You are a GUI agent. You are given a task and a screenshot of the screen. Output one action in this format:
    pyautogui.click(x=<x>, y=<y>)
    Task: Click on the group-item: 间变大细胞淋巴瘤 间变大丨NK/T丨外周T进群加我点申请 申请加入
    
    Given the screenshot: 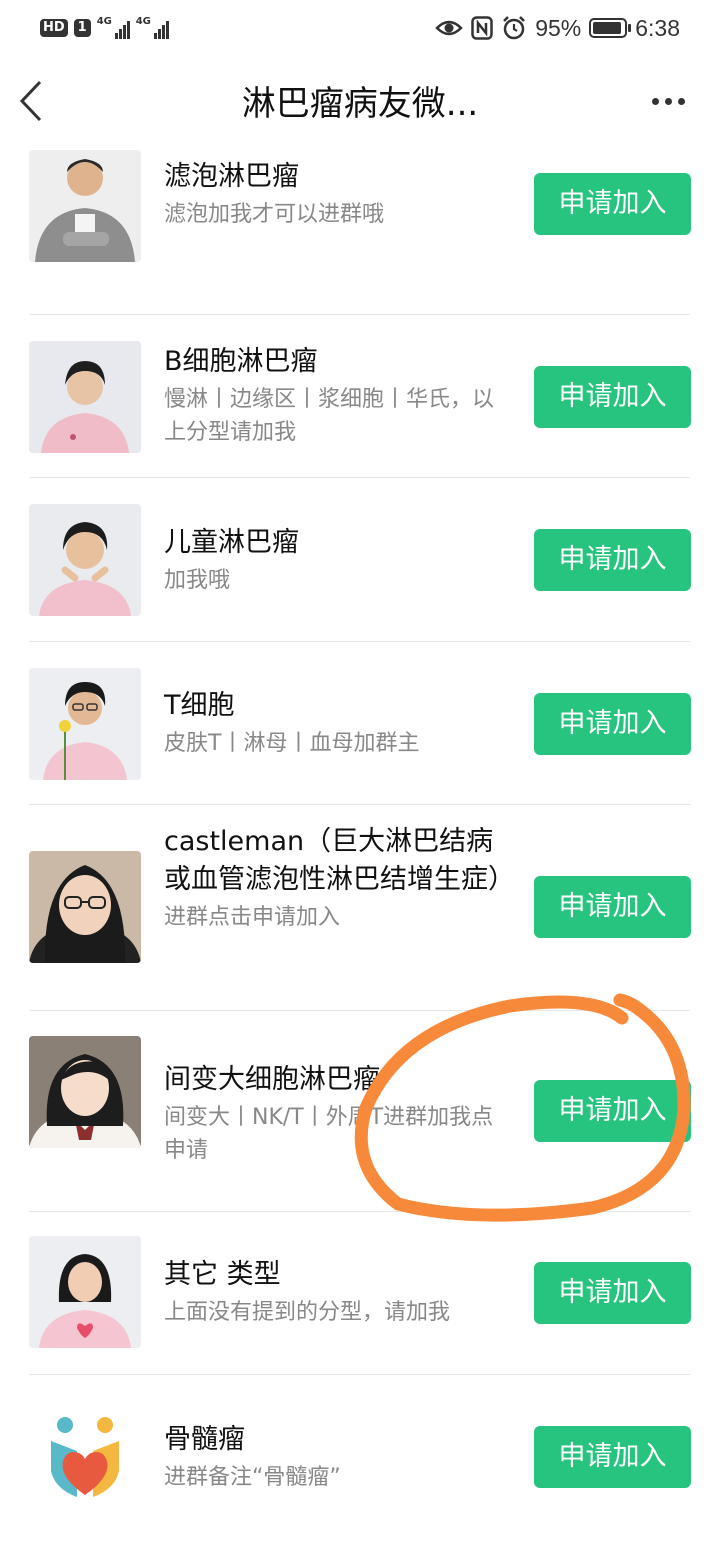 What is the action you would take?
    pyautogui.click(x=360, y=1111)
    